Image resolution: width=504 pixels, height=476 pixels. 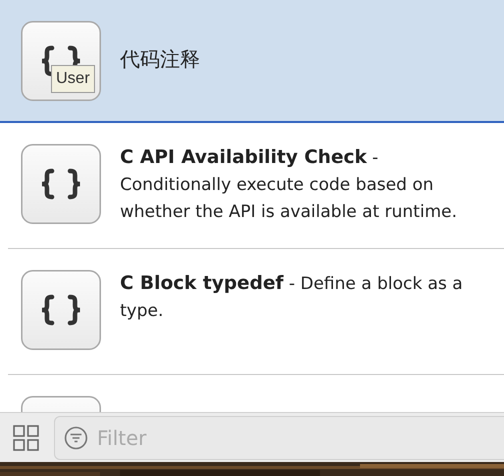 What do you see at coordinates (289, 185) in the screenshot?
I see `snippet-text: C API Availability Check - Conditionally execute code based on whether the API is available at runtime.` at bounding box center [289, 185].